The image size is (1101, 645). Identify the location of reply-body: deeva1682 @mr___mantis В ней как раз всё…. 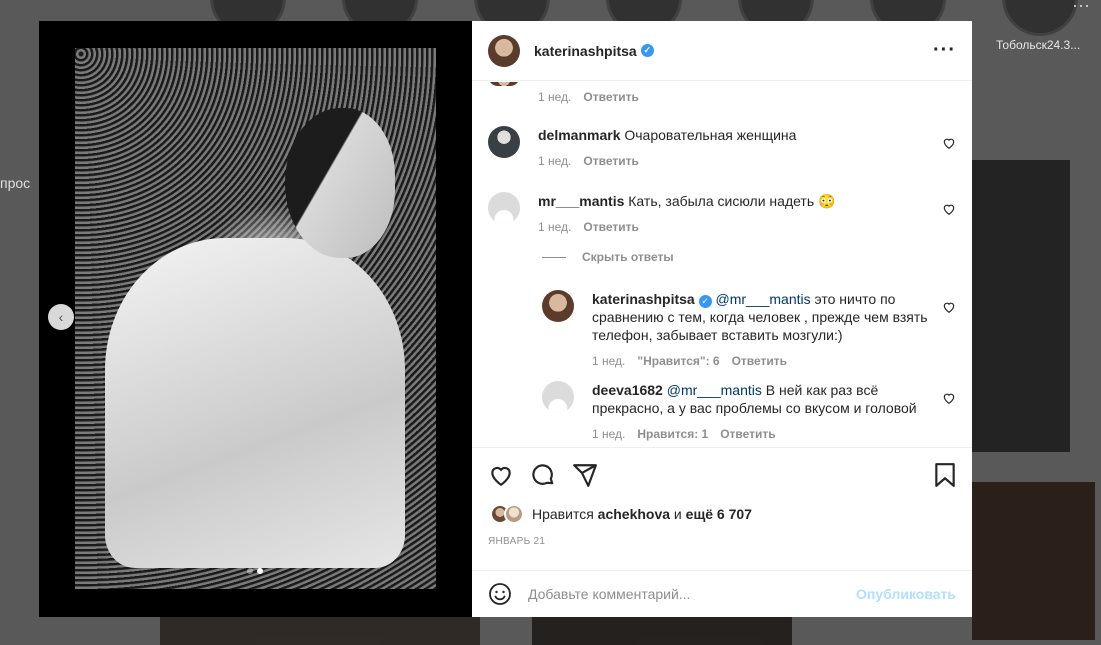
(762, 412).